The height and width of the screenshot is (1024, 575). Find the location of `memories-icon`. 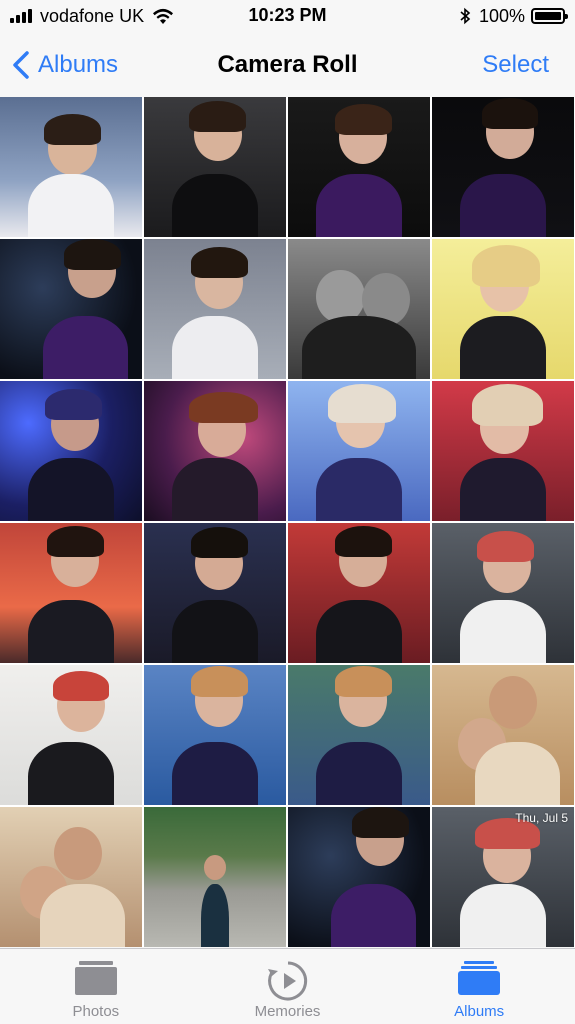

memories-icon is located at coordinates (287, 981).